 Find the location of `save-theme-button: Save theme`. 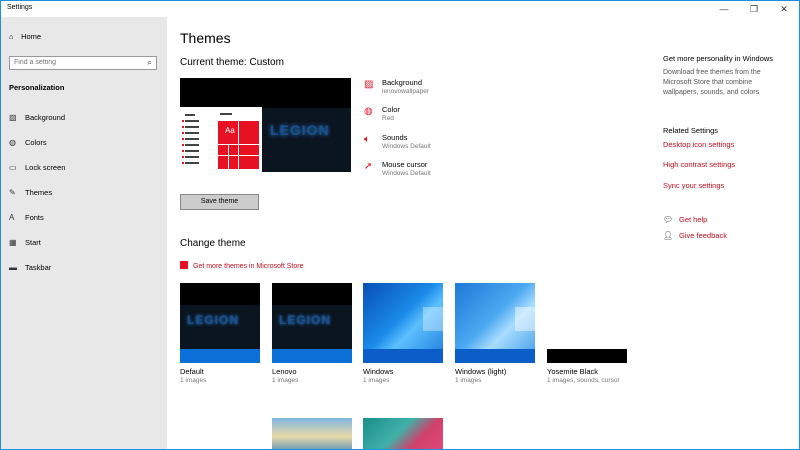

save-theme-button: Save theme is located at coordinates (219, 202).